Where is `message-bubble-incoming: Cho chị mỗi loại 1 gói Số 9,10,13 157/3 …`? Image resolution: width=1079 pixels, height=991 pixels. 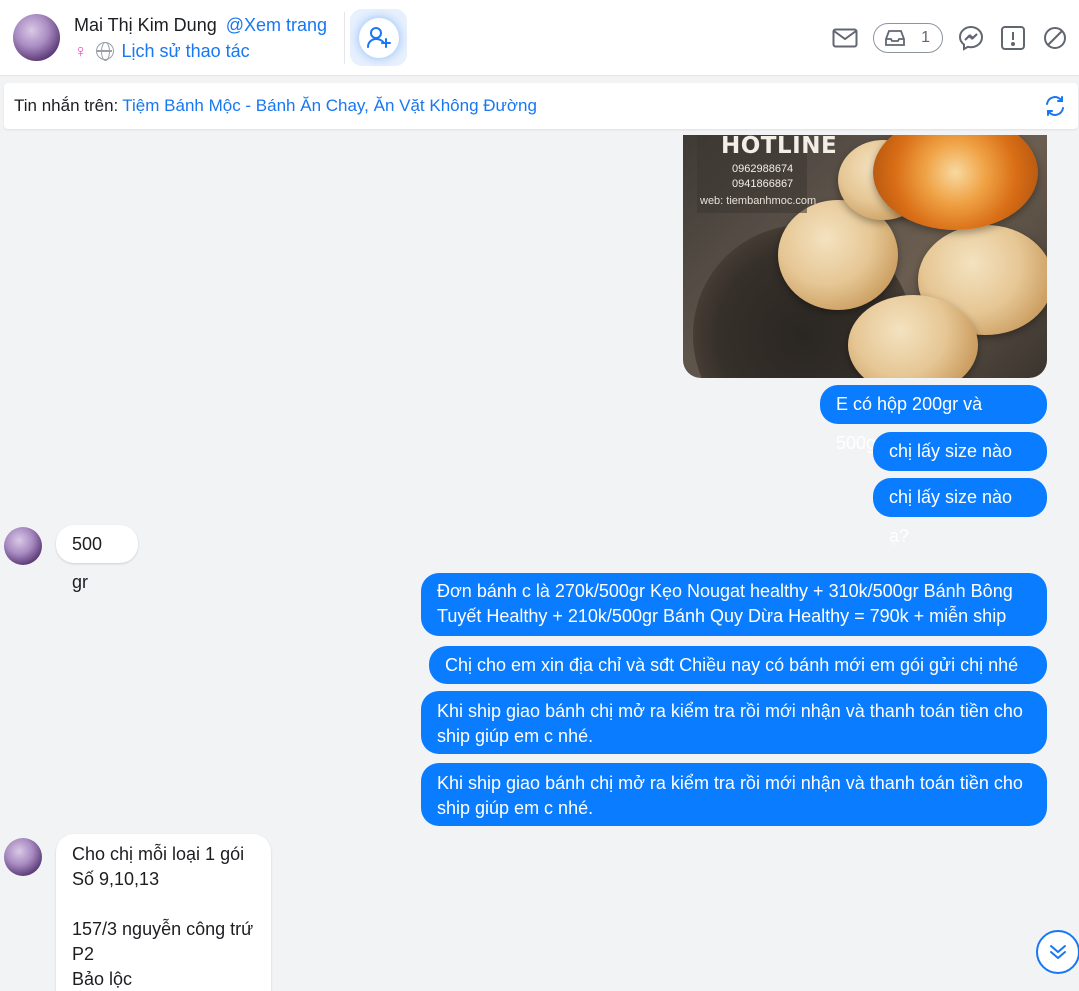
message-bubble-incoming: Cho chị mỗi loại 1 gói Số 9,10,13 157/3 … is located at coordinates (163, 912).